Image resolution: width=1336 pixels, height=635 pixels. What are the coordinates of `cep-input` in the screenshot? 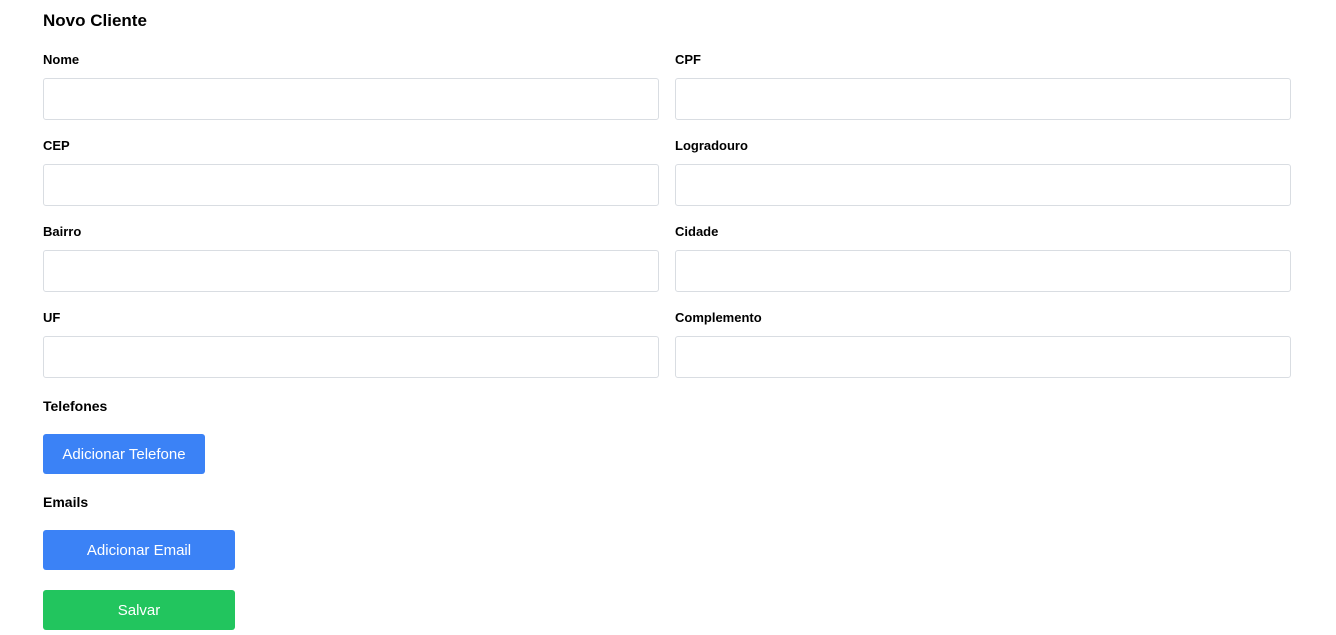 It's located at (351, 185).